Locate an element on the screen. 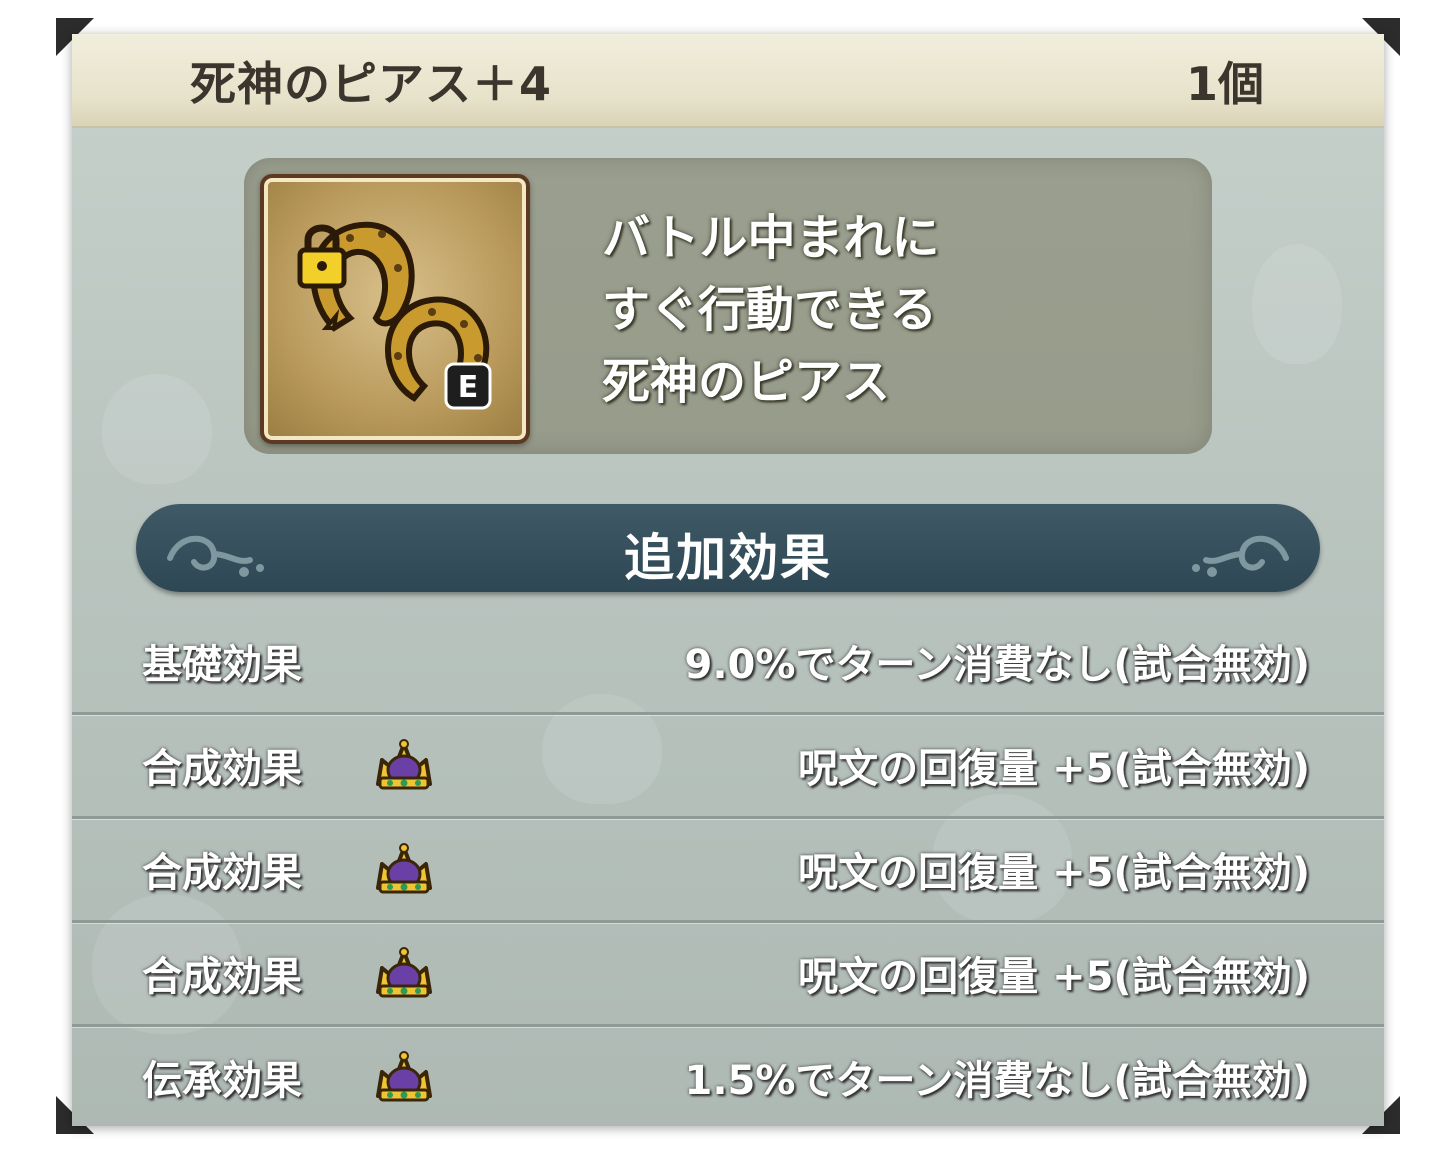 Image resolution: width=1448 pixels, height=1152 pixels. effect-value: 1.5%でターン消費なし(試合無効) is located at coordinates (997, 1081).